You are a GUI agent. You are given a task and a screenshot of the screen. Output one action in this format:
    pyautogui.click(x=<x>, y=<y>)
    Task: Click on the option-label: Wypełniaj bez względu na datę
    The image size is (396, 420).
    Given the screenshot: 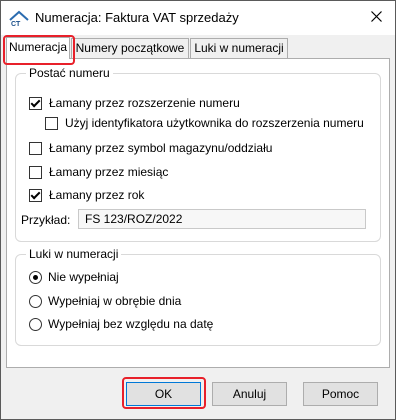 What is the action you would take?
    pyautogui.click(x=131, y=324)
    